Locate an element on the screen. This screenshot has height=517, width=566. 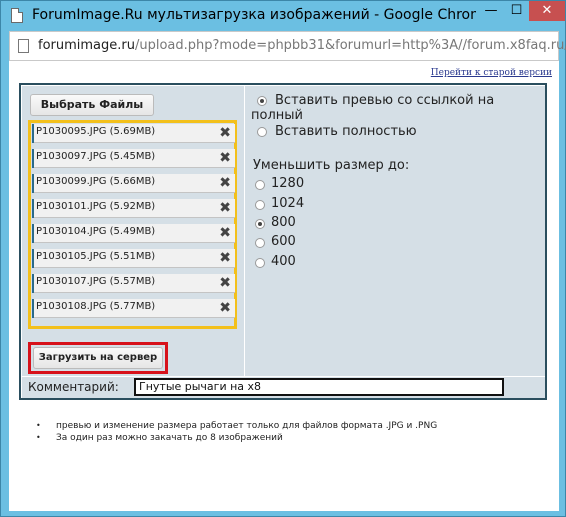
file-item: P1030099.JPG (5.66MB) ✖ is located at coordinates (133, 183).